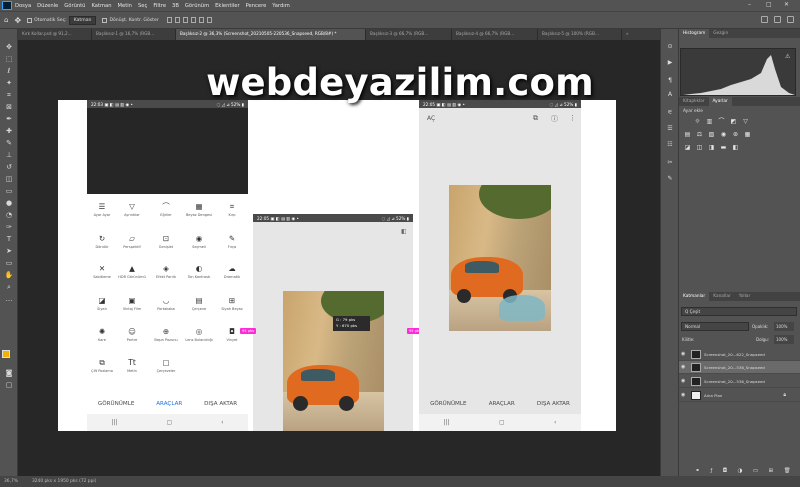 The width and height of the screenshot is (800, 487). I want to click on new-layer-icon: ⊞, so click(771, 471).